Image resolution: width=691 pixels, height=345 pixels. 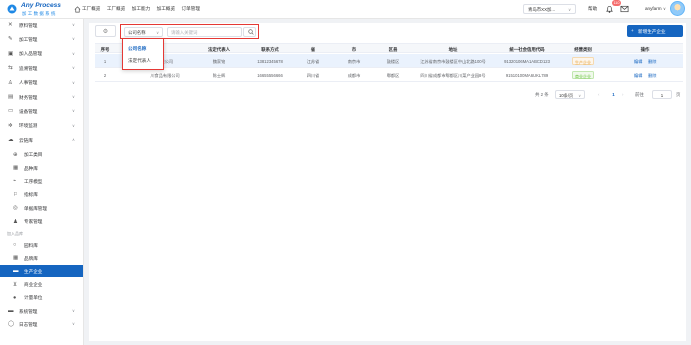 I want to click on page-size-select: 10条/页 ∨, so click(x=570, y=94).